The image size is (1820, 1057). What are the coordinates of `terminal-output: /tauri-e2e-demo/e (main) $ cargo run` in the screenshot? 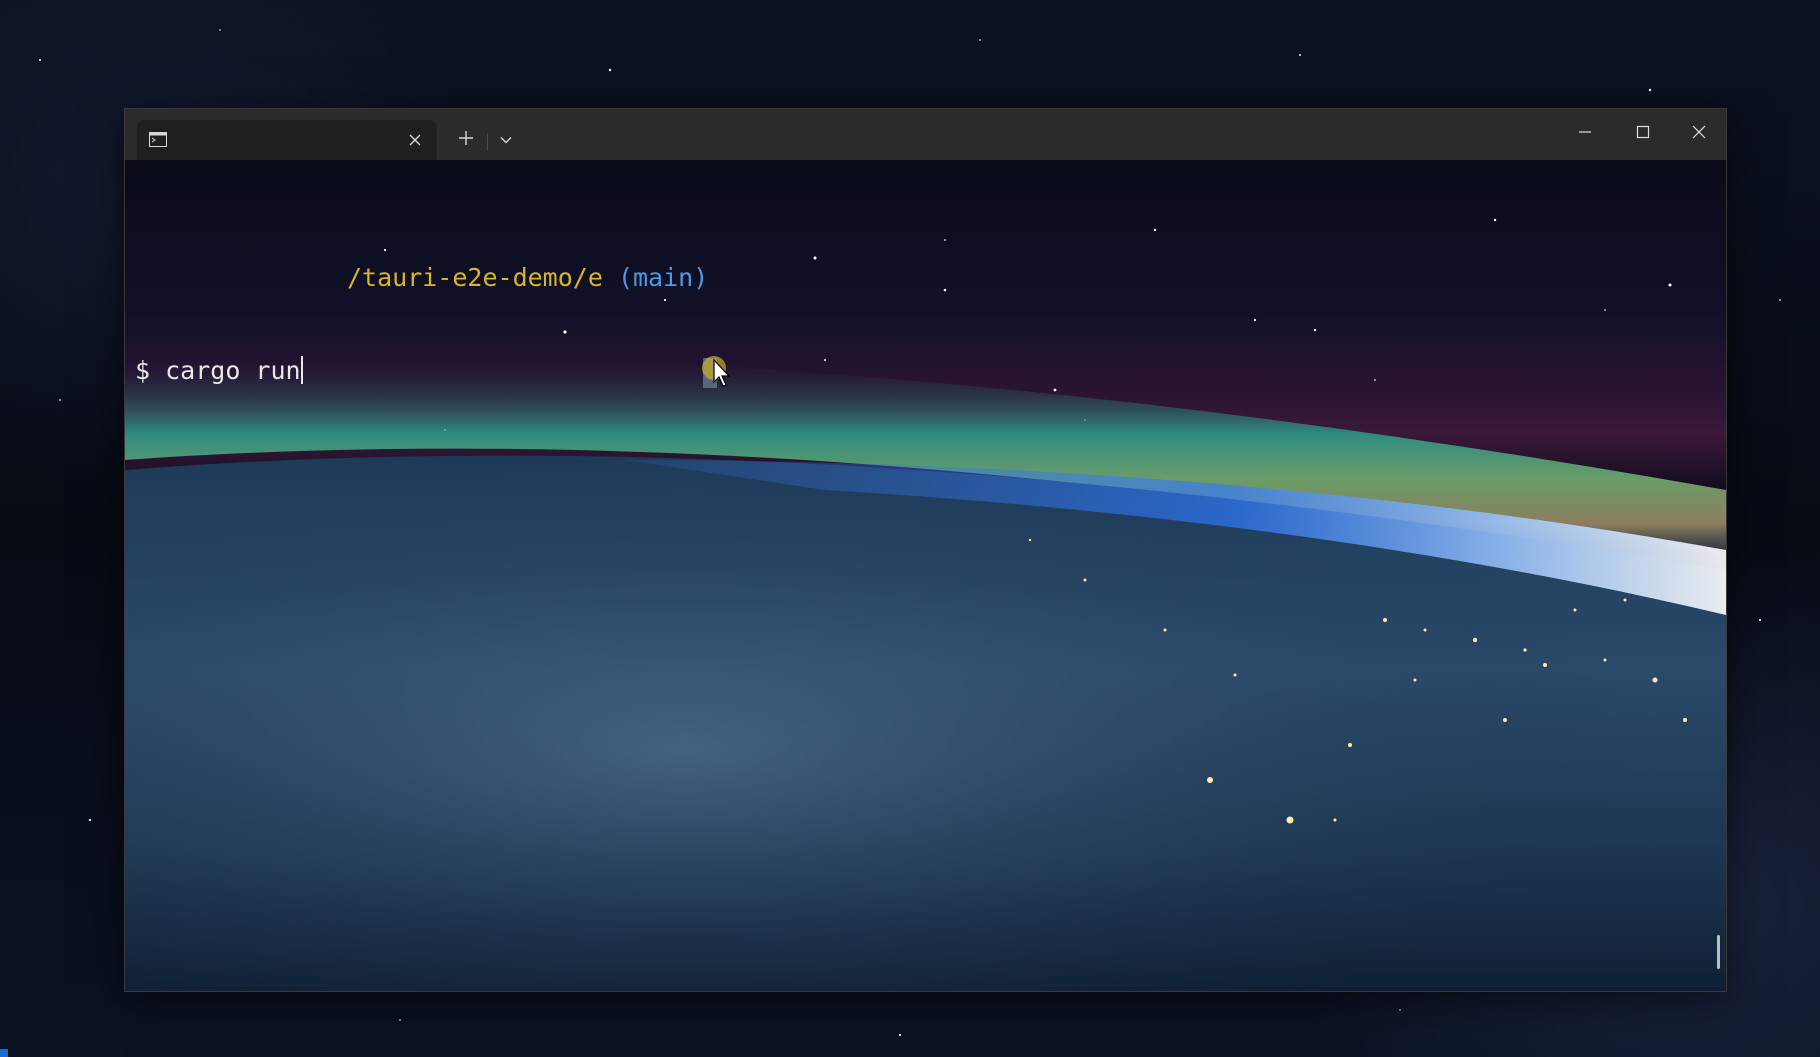 It's located at (421, 324).